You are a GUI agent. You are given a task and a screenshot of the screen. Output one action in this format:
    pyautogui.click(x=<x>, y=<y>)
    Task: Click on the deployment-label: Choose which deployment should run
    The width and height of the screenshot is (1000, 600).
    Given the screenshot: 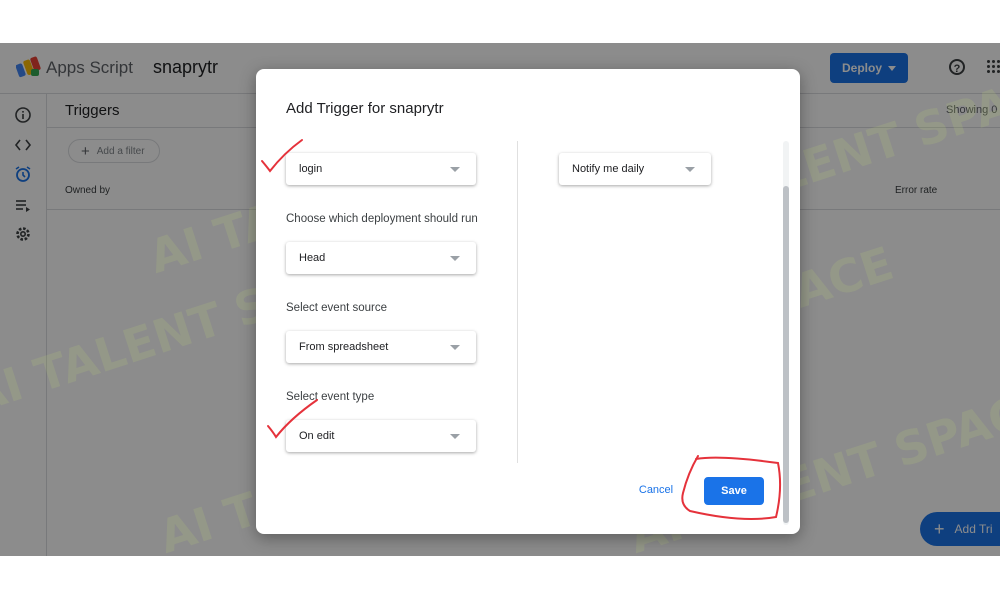 What is the action you would take?
    pyautogui.click(x=382, y=219)
    